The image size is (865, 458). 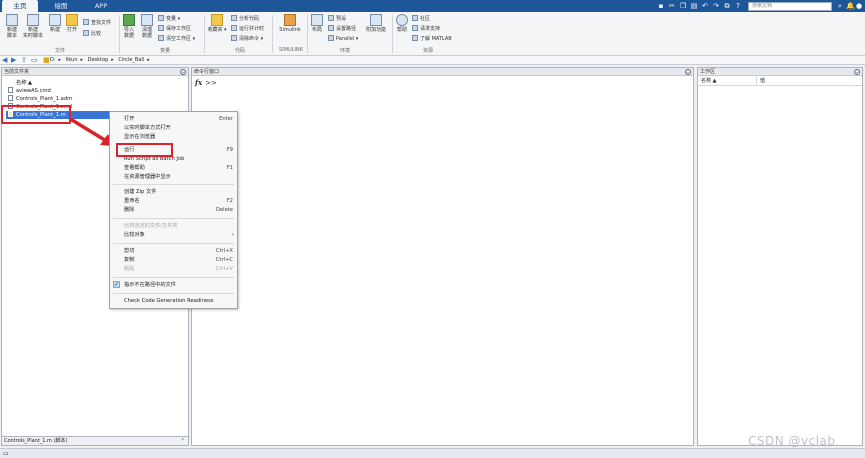 What do you see at coordinates (129, 20) in the screenshot?
I see `import-icon` at bounding box center [129, 20].